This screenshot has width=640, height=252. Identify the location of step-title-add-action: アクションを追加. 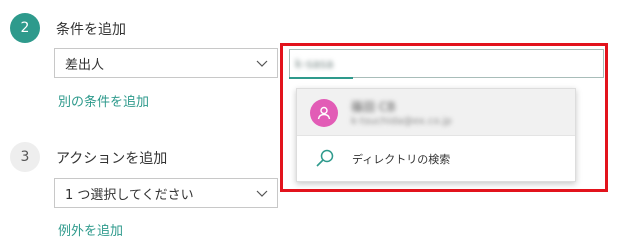
(112, 159).